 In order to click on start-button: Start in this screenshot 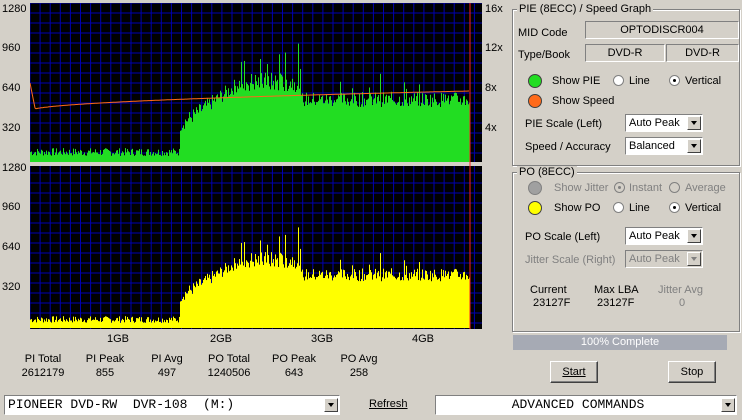, I will do `click(574, 372)`.